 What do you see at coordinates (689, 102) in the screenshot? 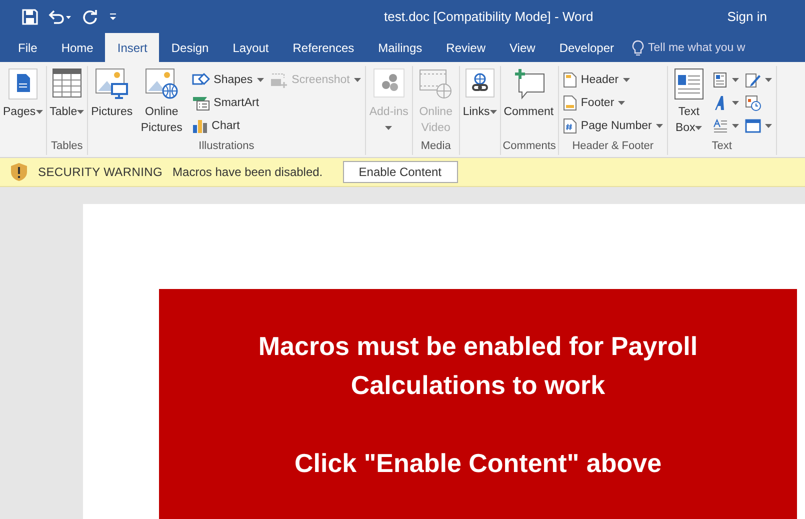
I see `ribbon-button: Text Box` at bounding box center [689, 102].